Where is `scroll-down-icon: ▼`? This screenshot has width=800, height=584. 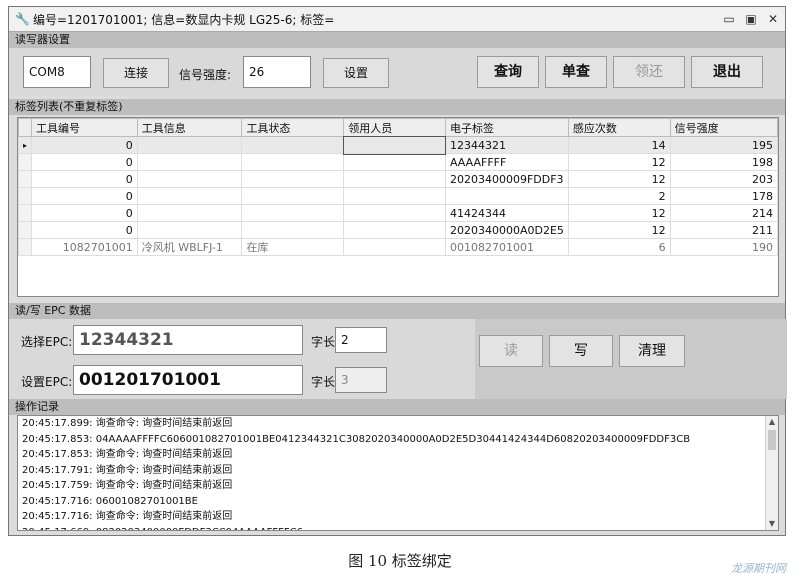 scroll-down-icon: ▼ is located at coordinates (772, 524).